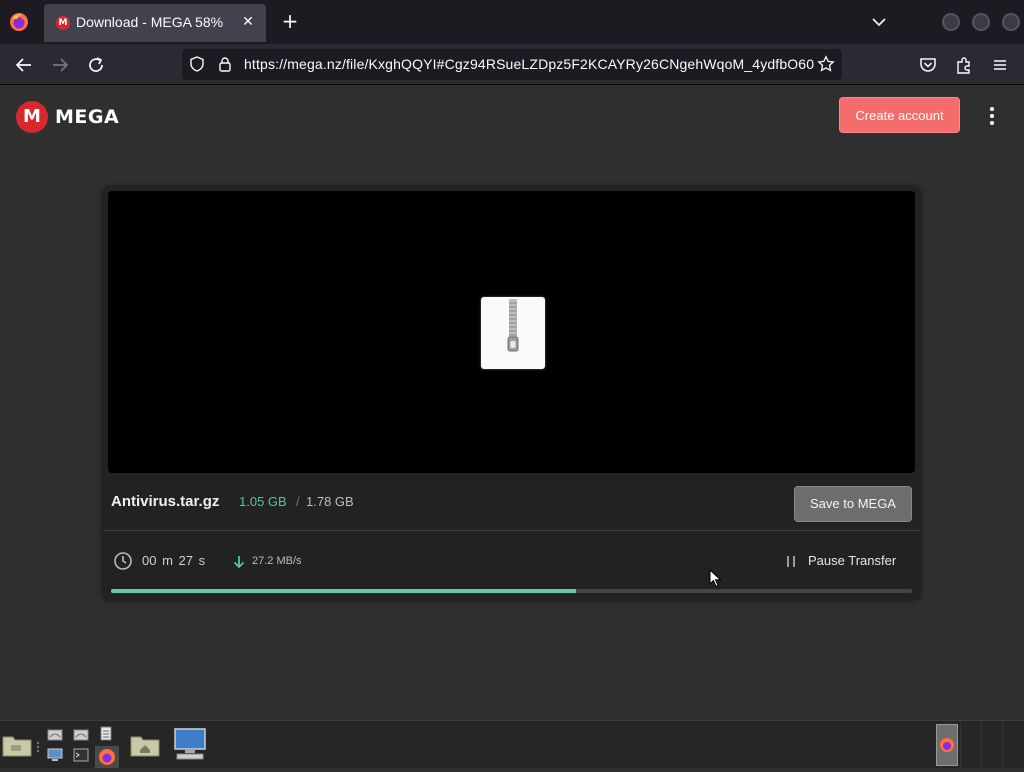 The height and width of the screenshot is (772, 1024). What do you see at coordinates (879, 22) in the screenshot?
I see `chevron-down-icon` at bounding box center [879, 22].